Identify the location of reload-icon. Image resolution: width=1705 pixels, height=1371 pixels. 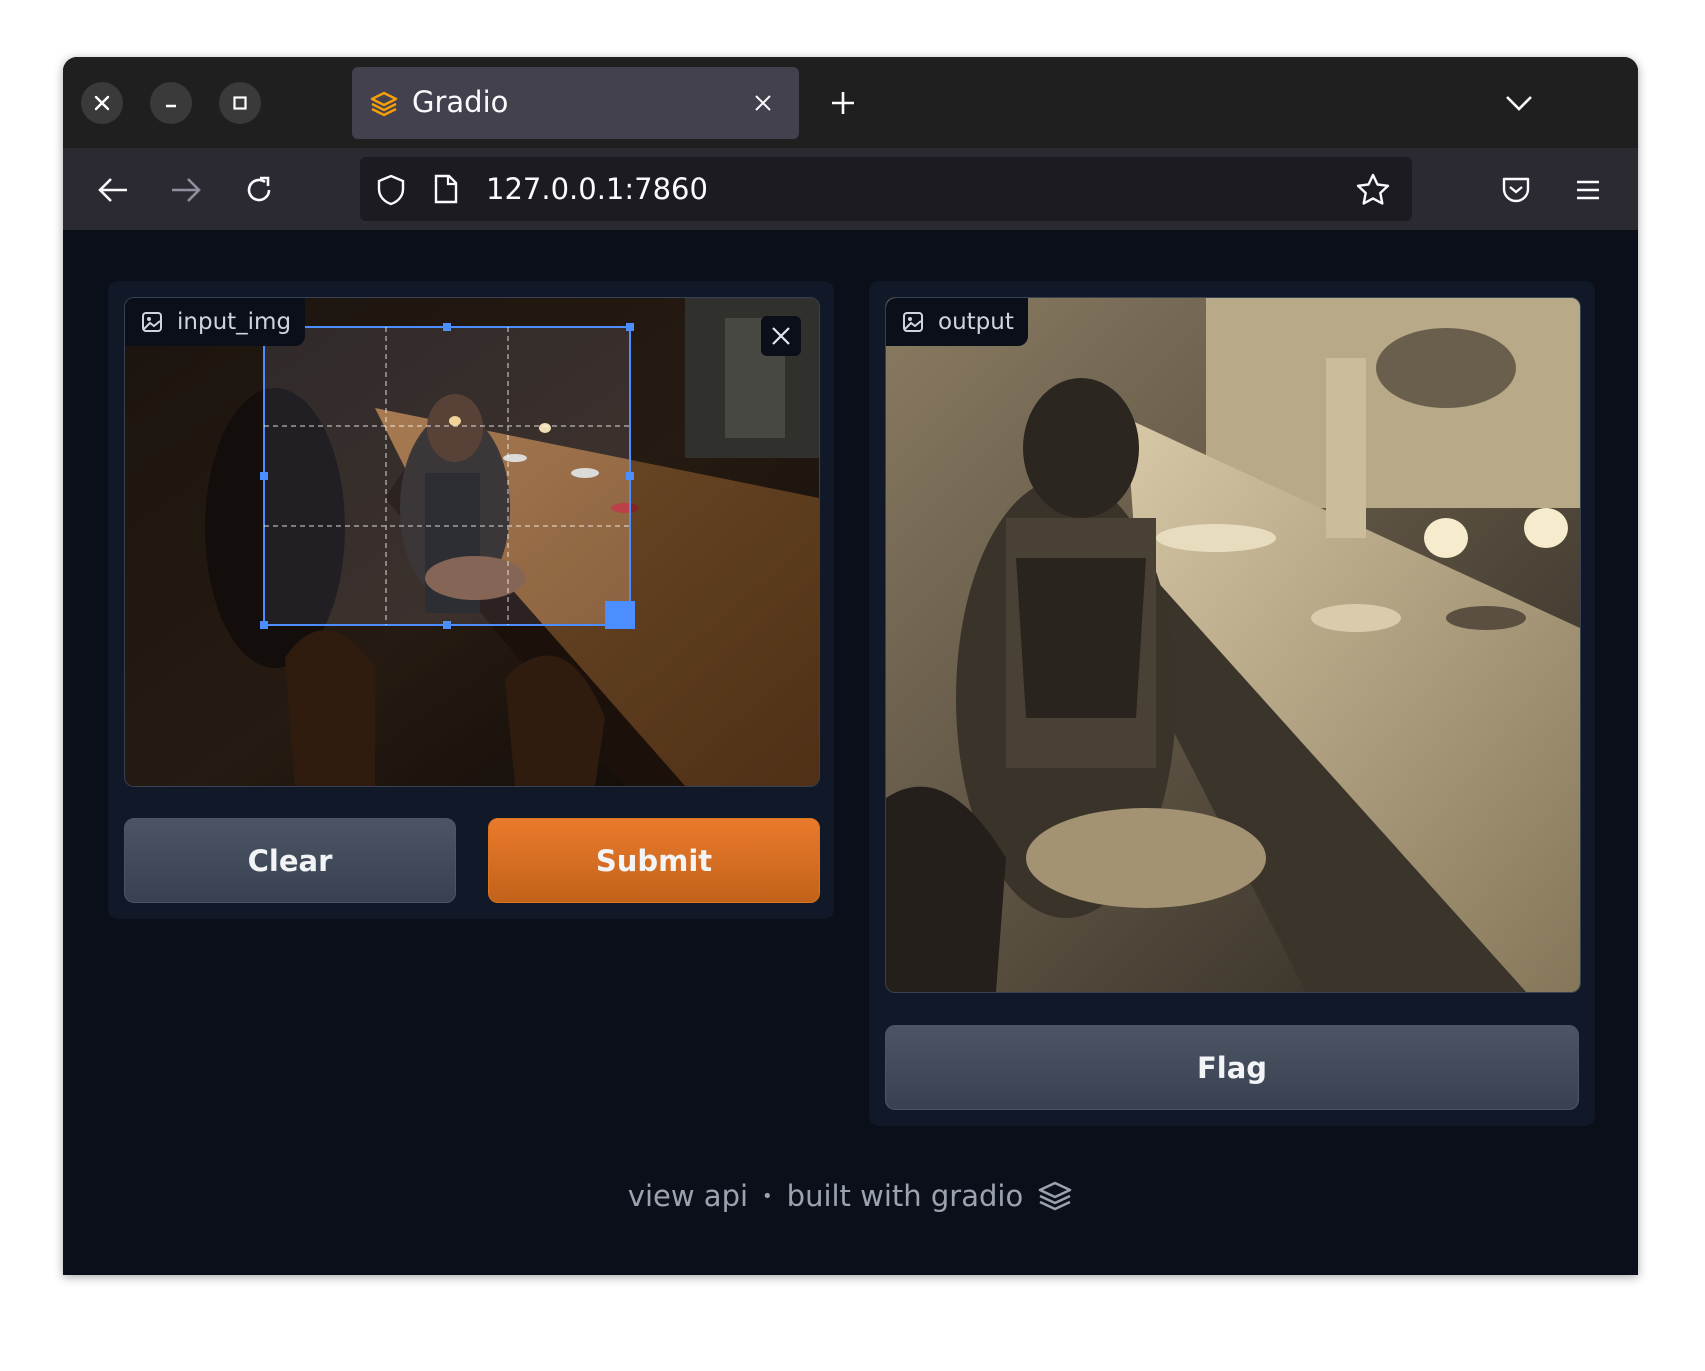
(259, 189).